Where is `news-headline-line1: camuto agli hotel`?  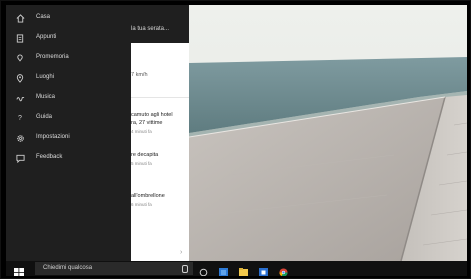
news-headline-line1: camuto agli hotel is located at coordinates (152, 115).